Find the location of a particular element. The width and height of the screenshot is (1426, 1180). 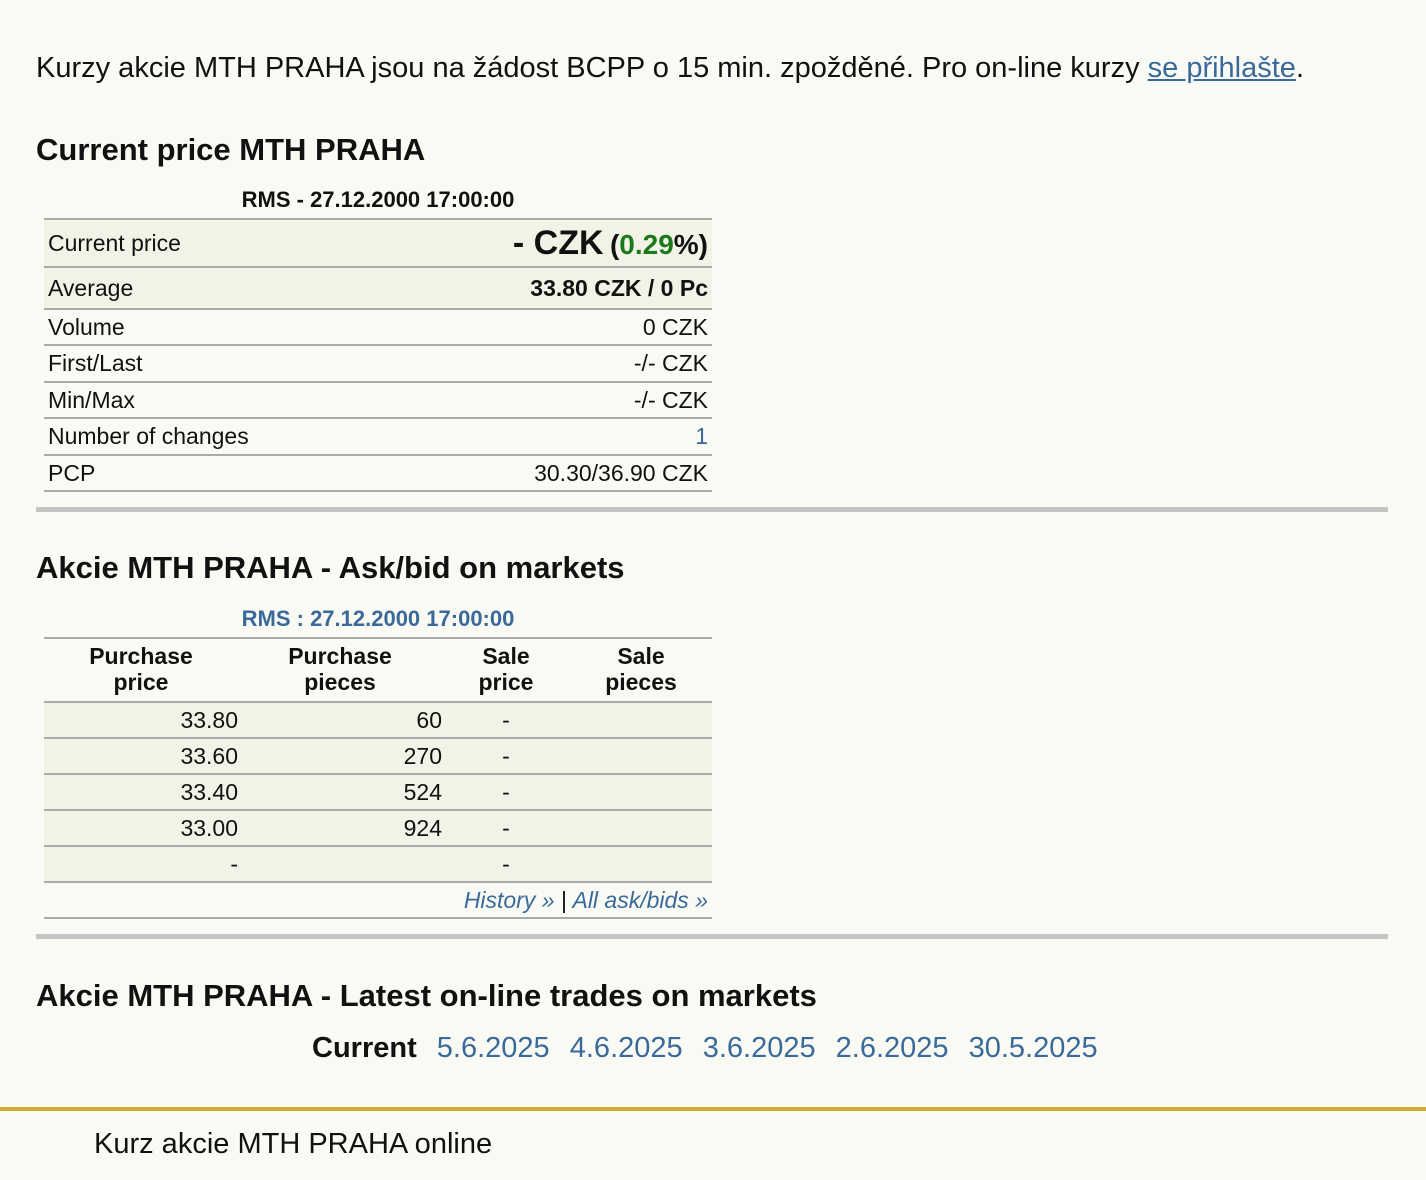

table-row: 33.60 270 - is located at coordinates (378, 756).